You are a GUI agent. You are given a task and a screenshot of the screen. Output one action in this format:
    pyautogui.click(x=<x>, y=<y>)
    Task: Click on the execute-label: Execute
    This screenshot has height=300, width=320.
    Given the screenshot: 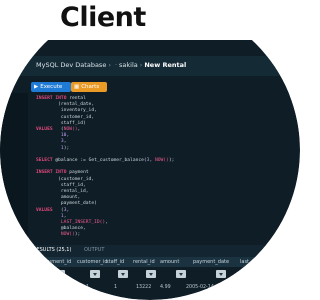 What is the action you would take?
    pyautogui.click(x=51, y=87)
    